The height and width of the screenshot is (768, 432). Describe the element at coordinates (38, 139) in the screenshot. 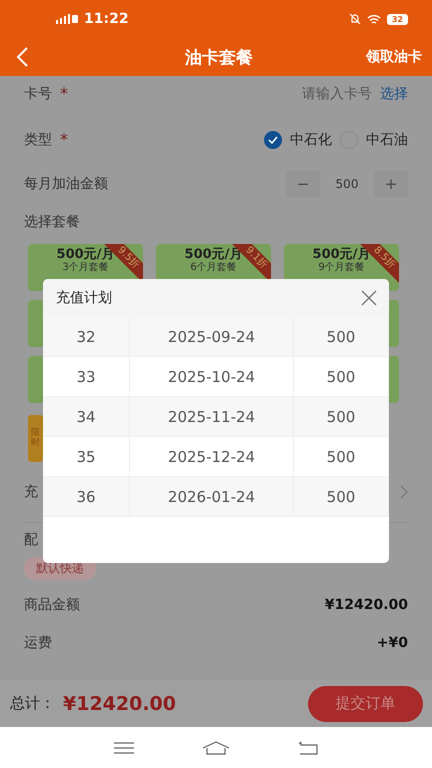

I see `field-label: 类型` at that location.